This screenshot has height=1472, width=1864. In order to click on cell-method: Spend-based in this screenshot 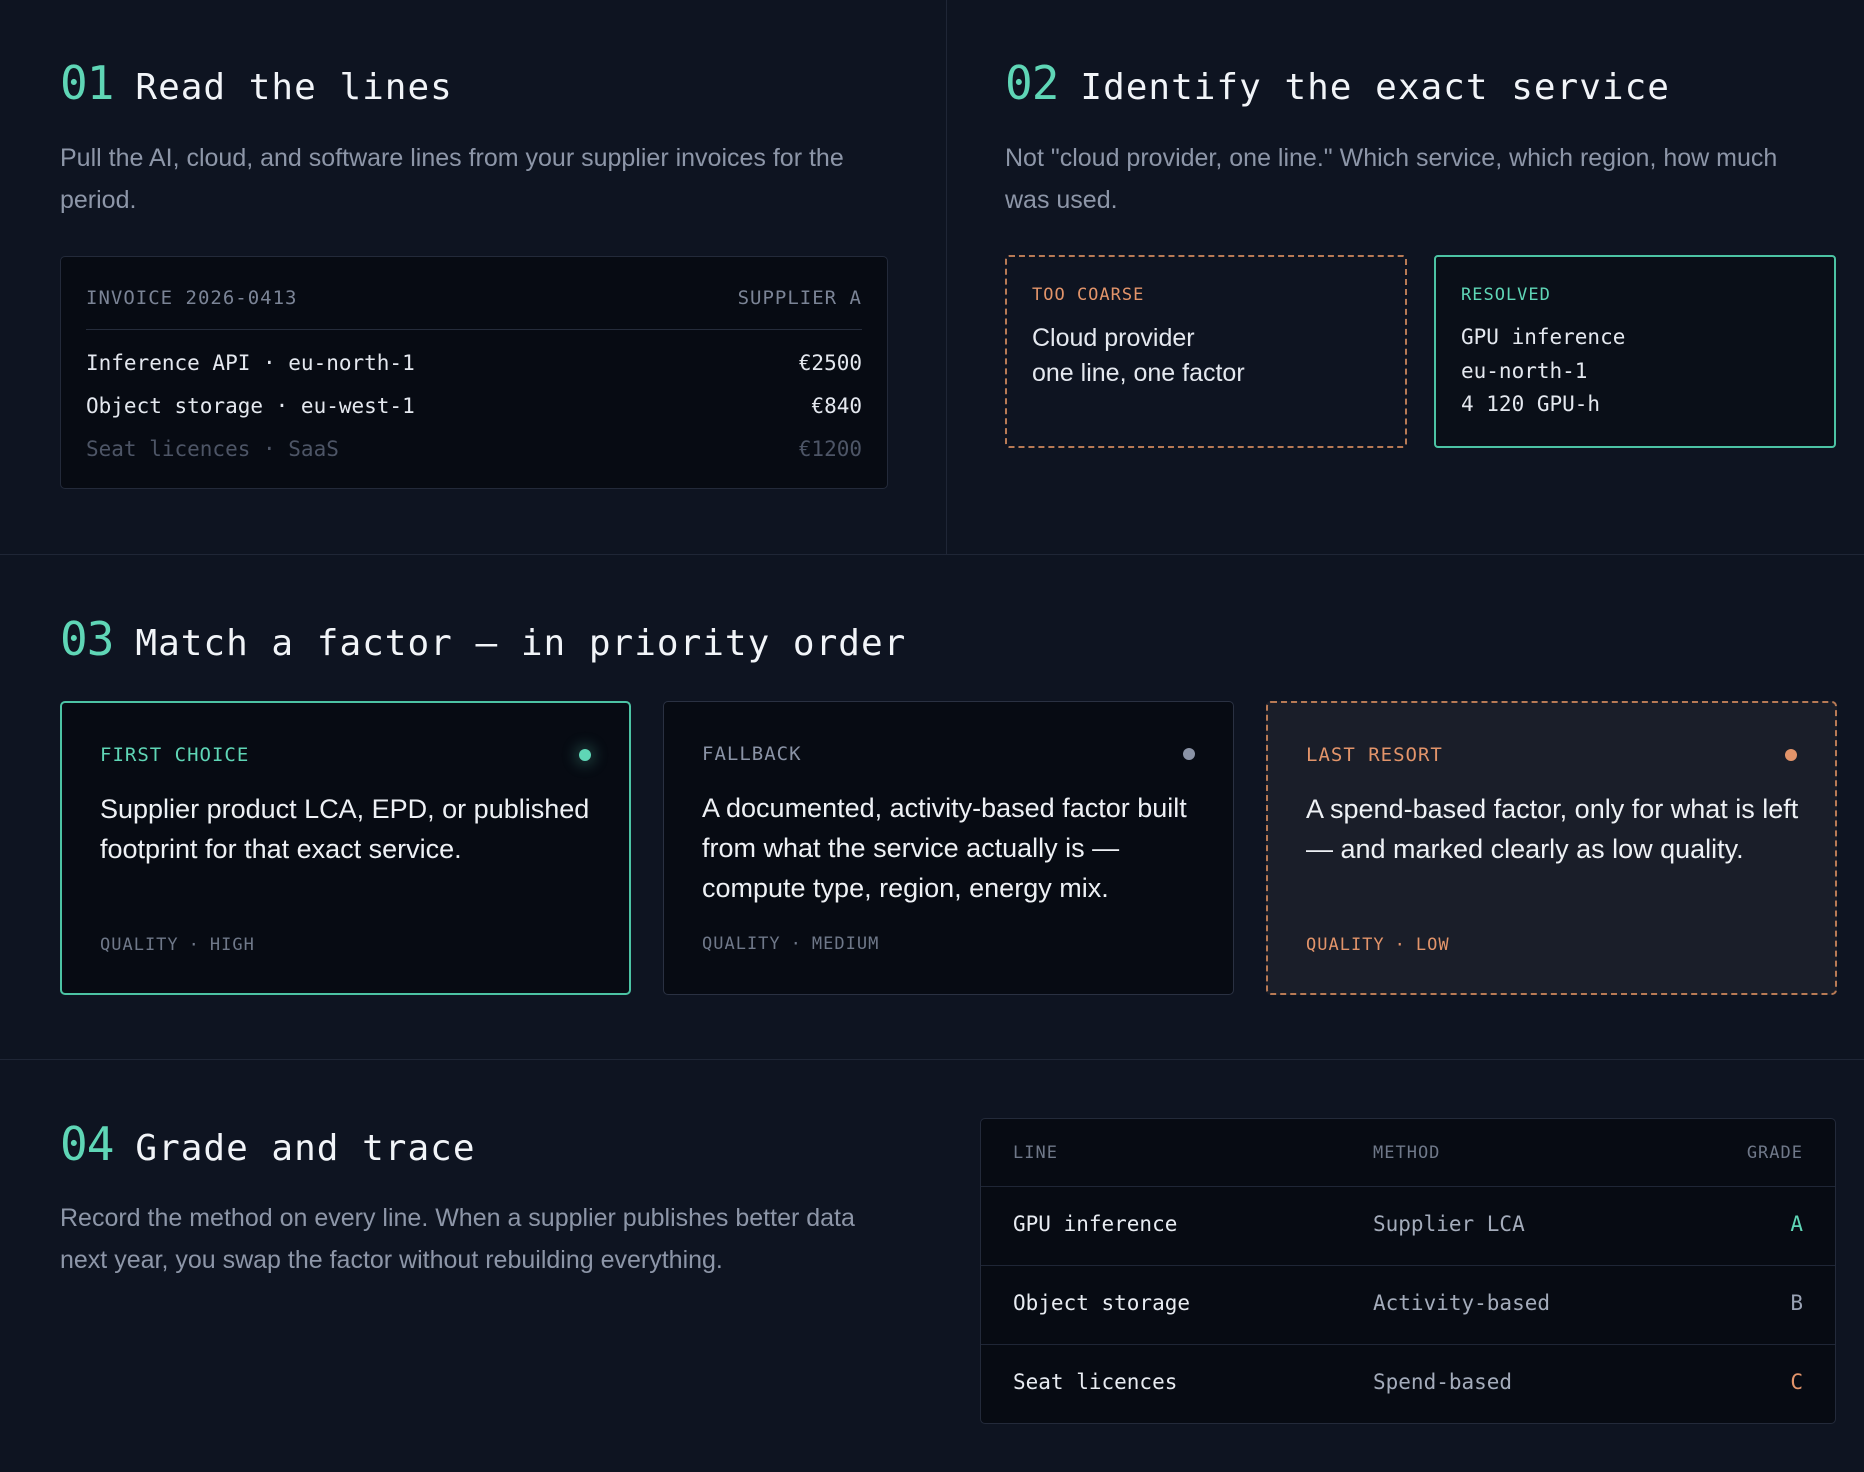, I will do `click(1443, 1382)`.